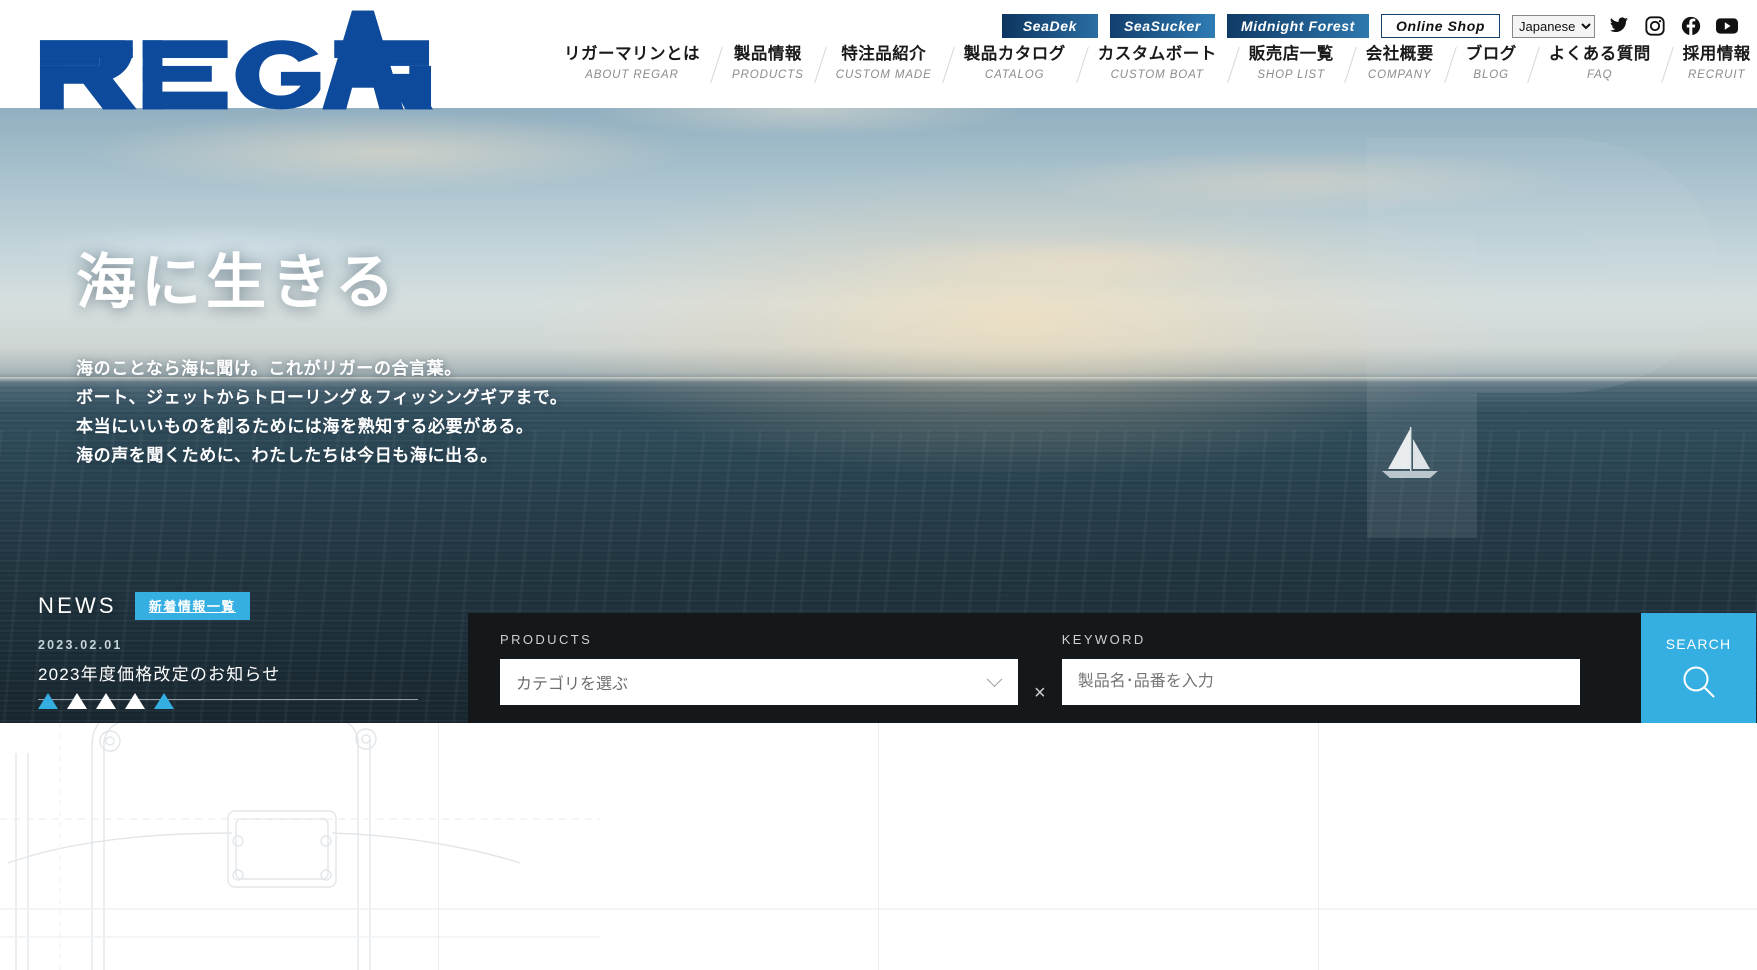 This screenshot has width=1757, height=970. I want to click on keyword-field-group: KEYWORD, so click(1320, 668).